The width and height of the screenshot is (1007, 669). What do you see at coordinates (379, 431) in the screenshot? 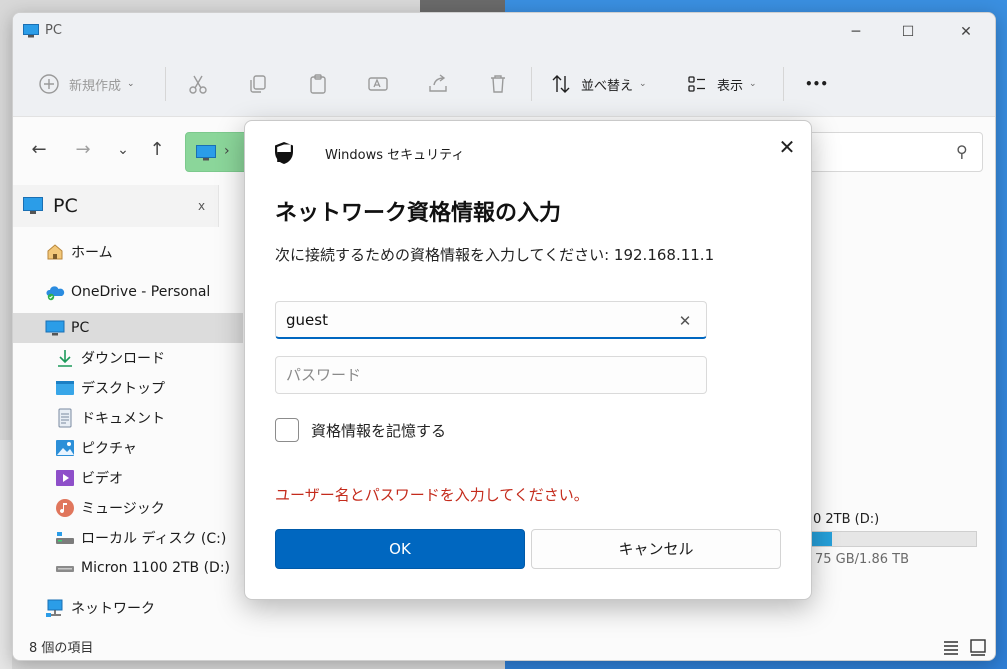
I see `remember-credentials-label: 資格情報を記憶する` at bounding box center [379, 431].